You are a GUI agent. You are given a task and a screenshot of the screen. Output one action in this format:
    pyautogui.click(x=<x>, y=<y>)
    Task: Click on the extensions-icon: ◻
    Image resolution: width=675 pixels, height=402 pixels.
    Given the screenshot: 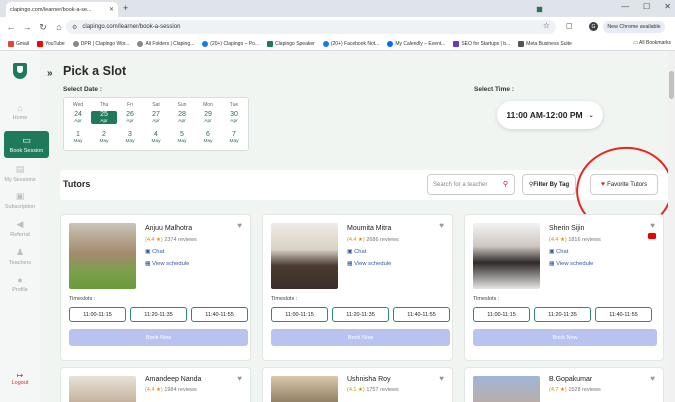 What is the action you would take?
    pyautogui.click(x=569, y=25)
    